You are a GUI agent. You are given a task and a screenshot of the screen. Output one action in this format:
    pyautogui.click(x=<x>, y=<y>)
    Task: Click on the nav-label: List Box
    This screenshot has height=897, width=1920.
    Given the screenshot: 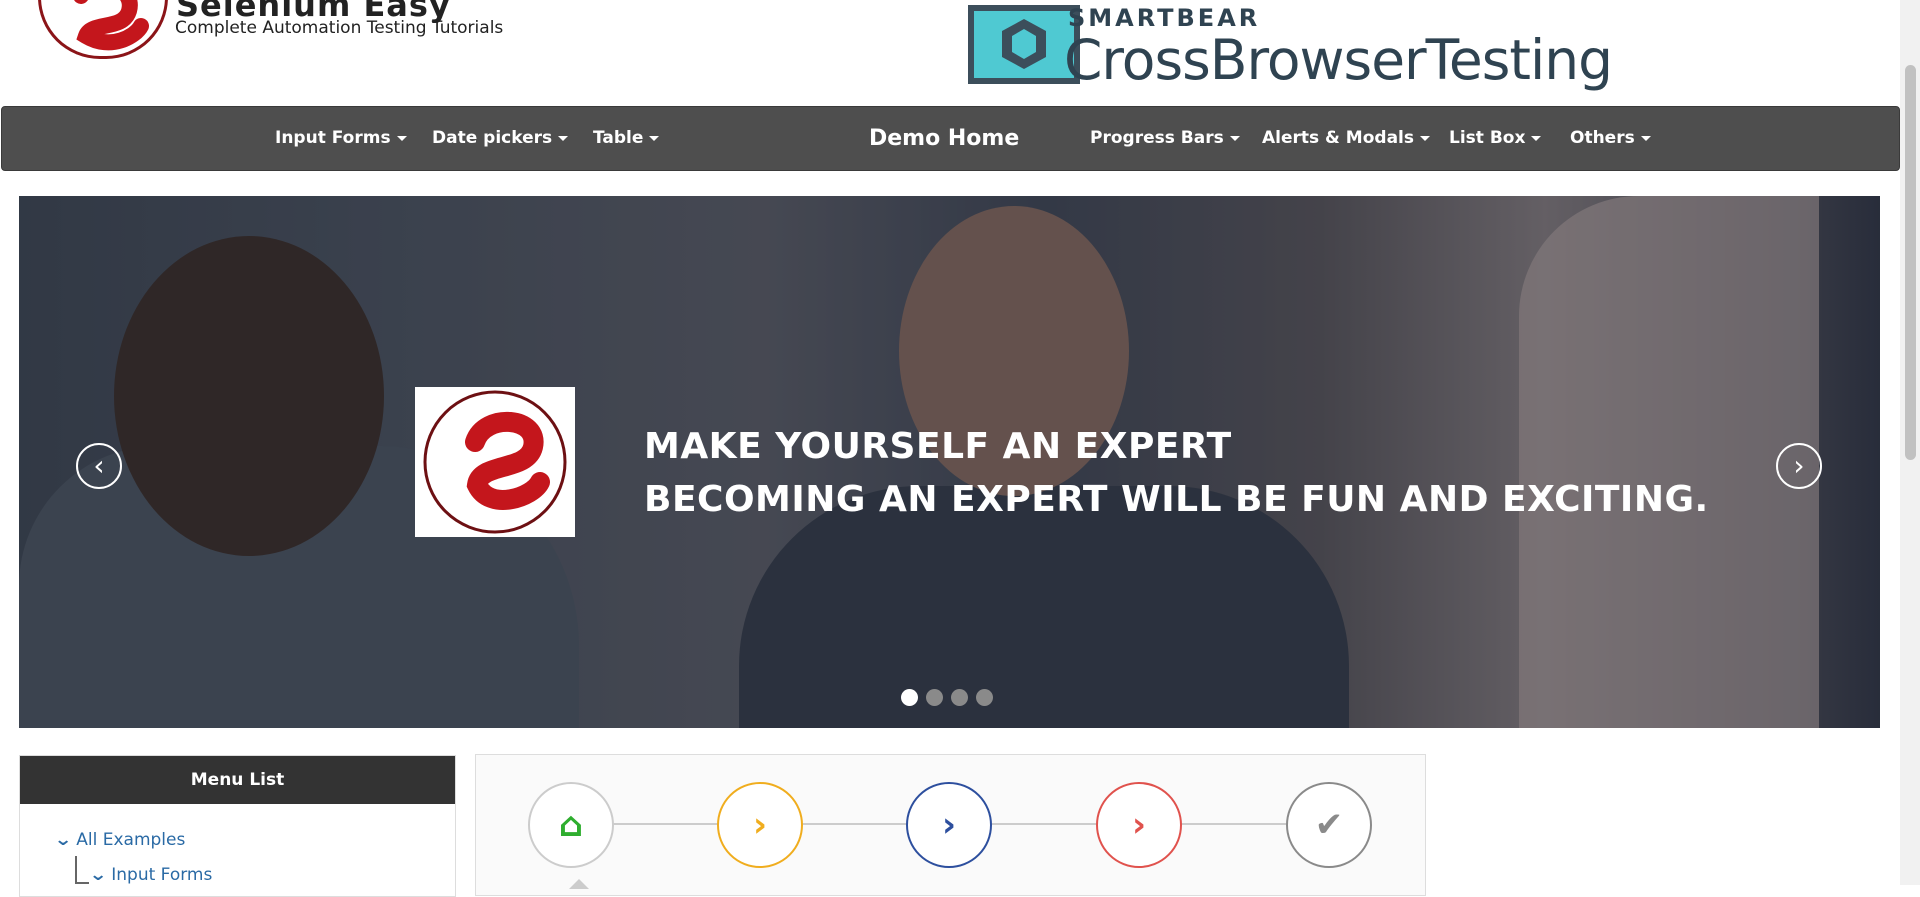 What is the action you would take?
    pyautogui.click(x=1487, y=138)
    